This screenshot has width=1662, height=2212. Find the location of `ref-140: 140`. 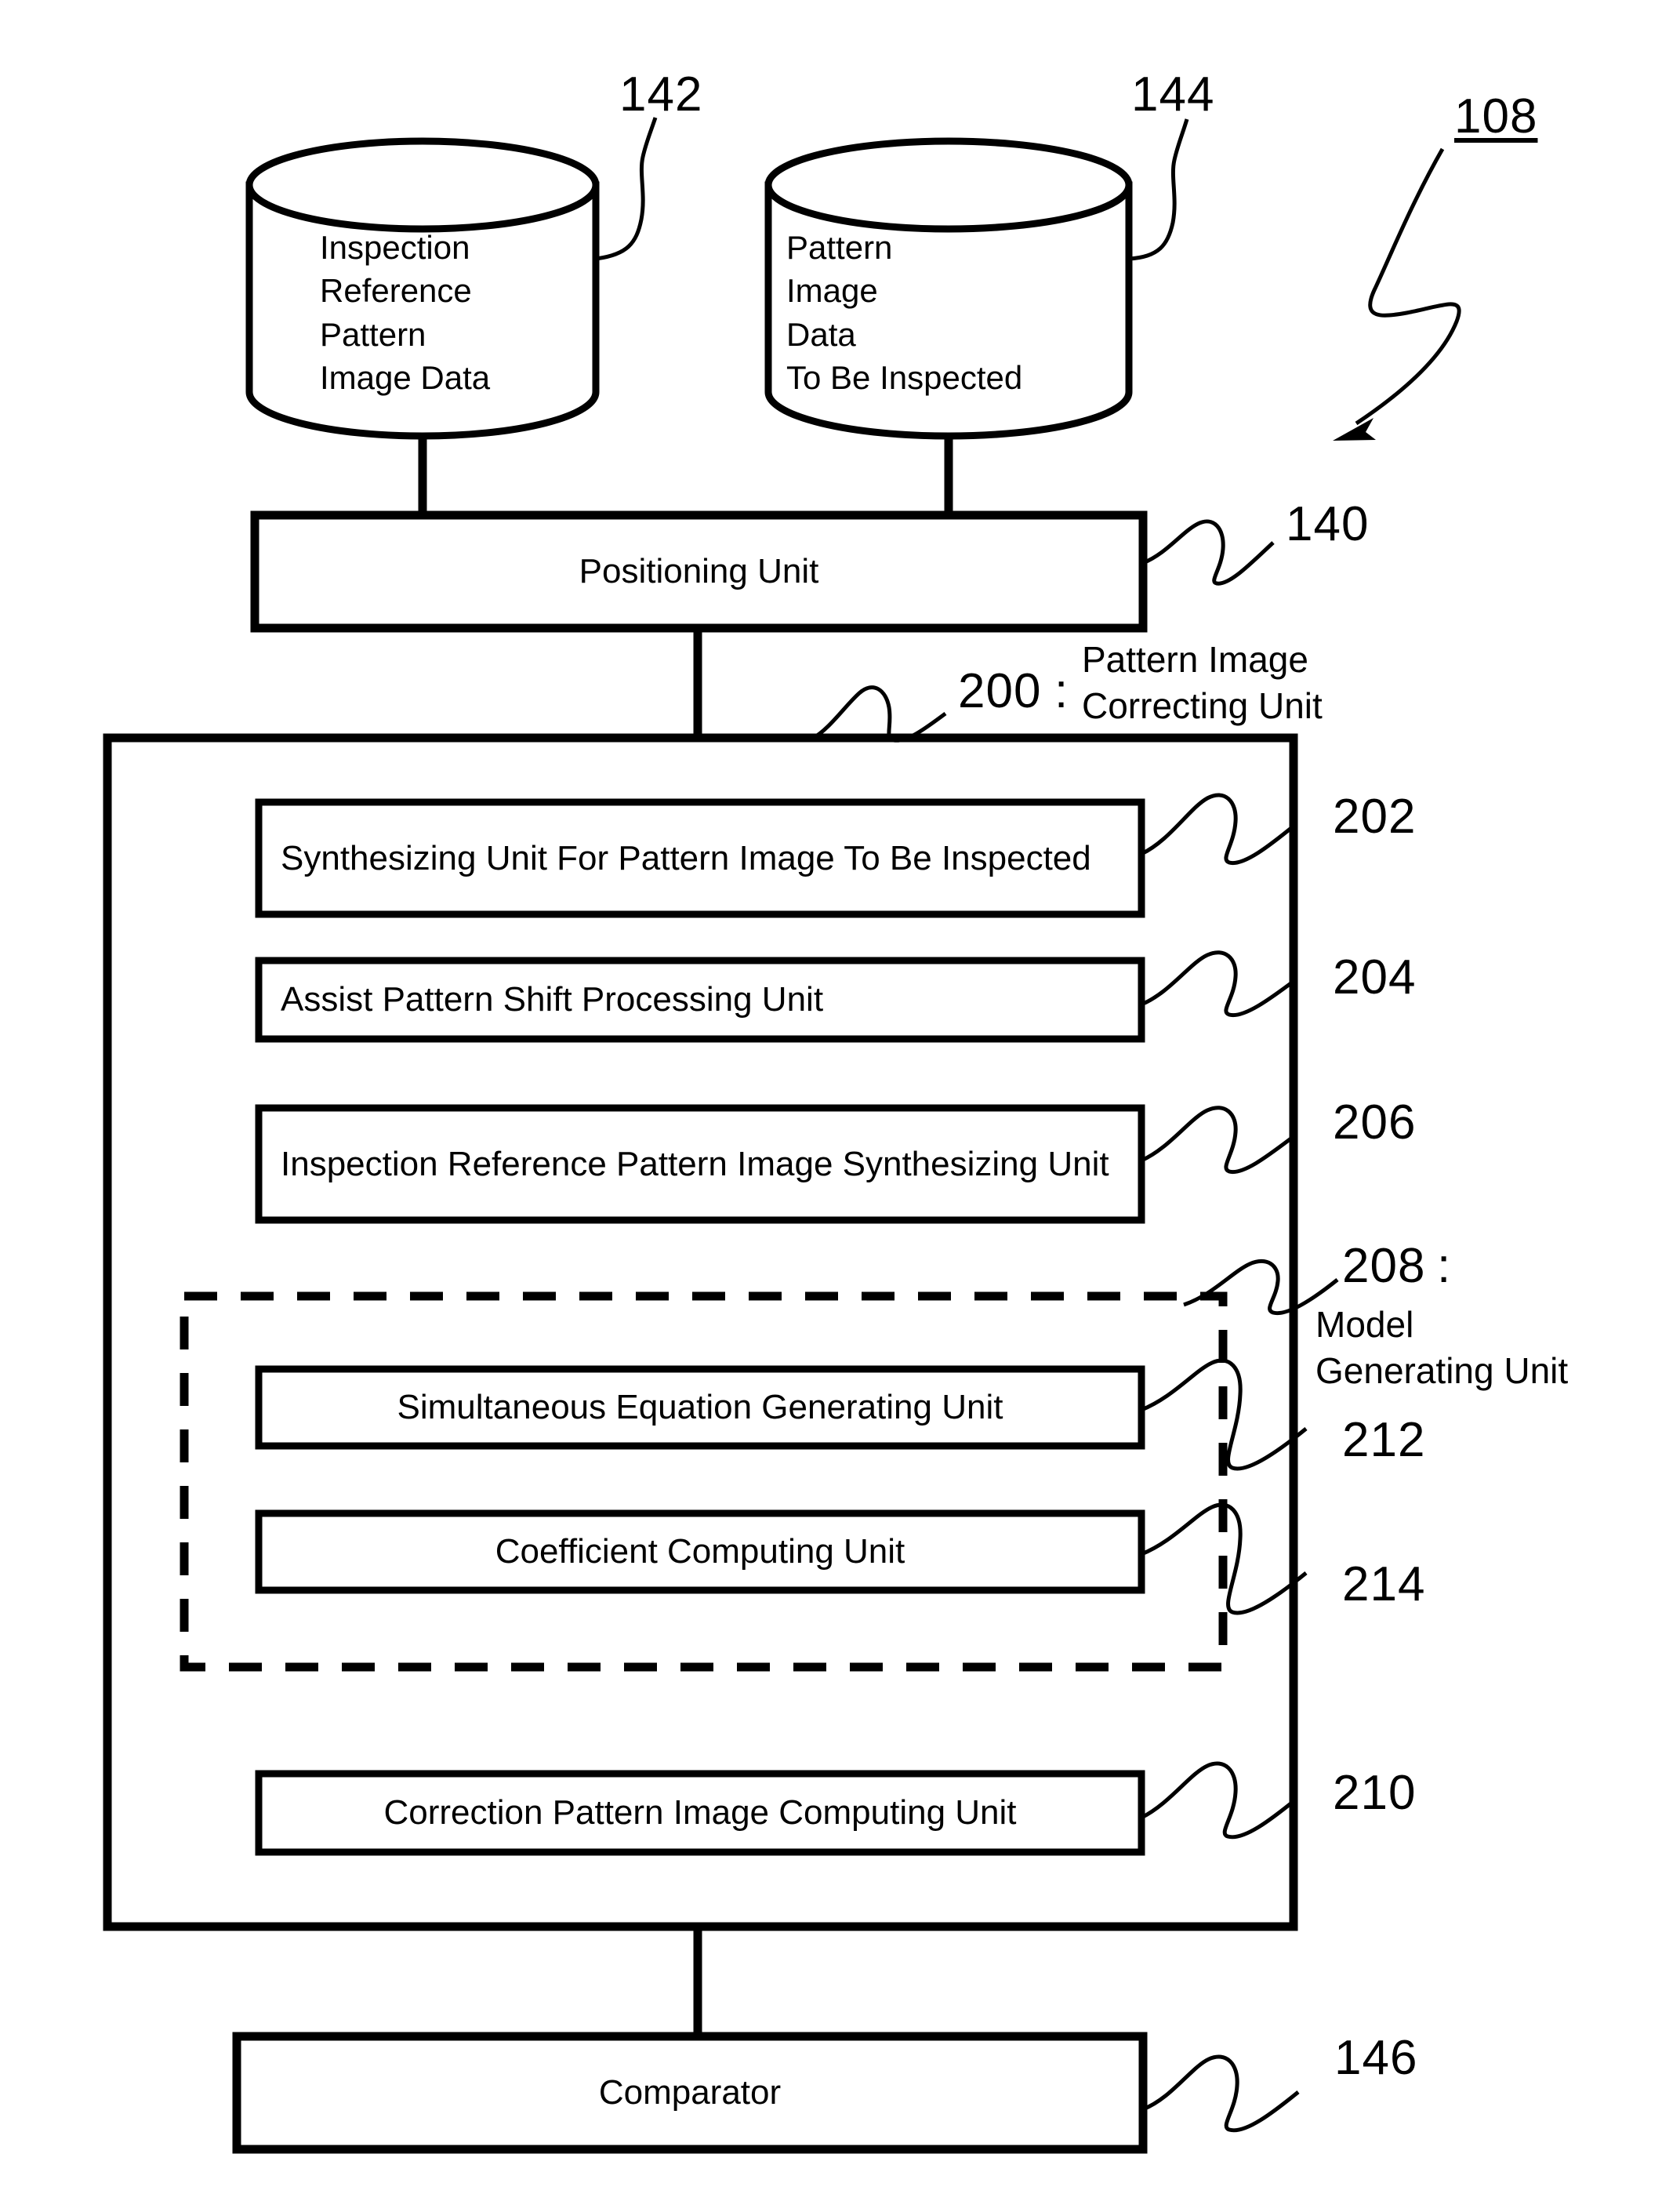

ref-140: 140 is located at coordinates (1328, 524).